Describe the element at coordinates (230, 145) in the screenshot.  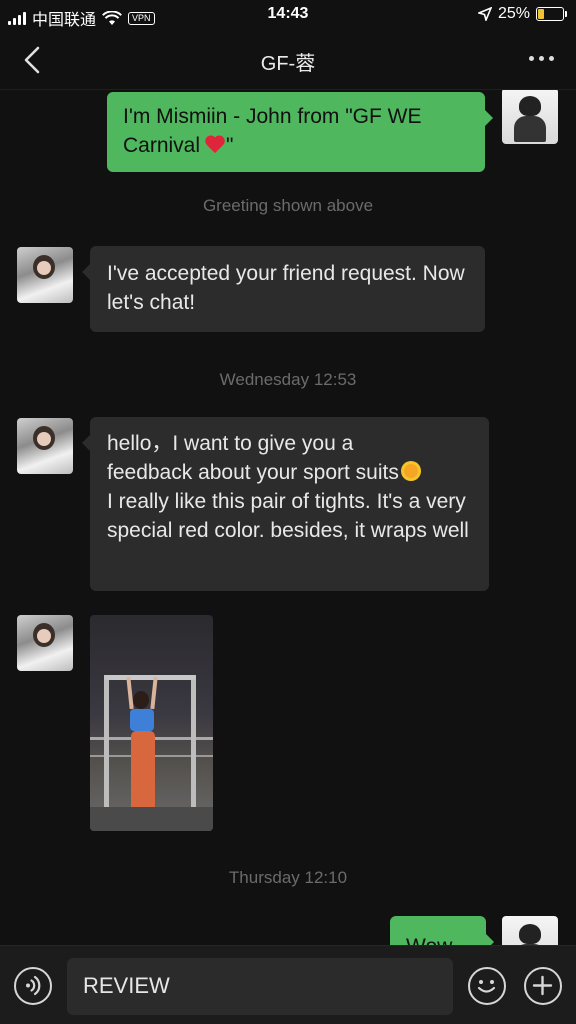
I see `message-text-tail: "` at that location.